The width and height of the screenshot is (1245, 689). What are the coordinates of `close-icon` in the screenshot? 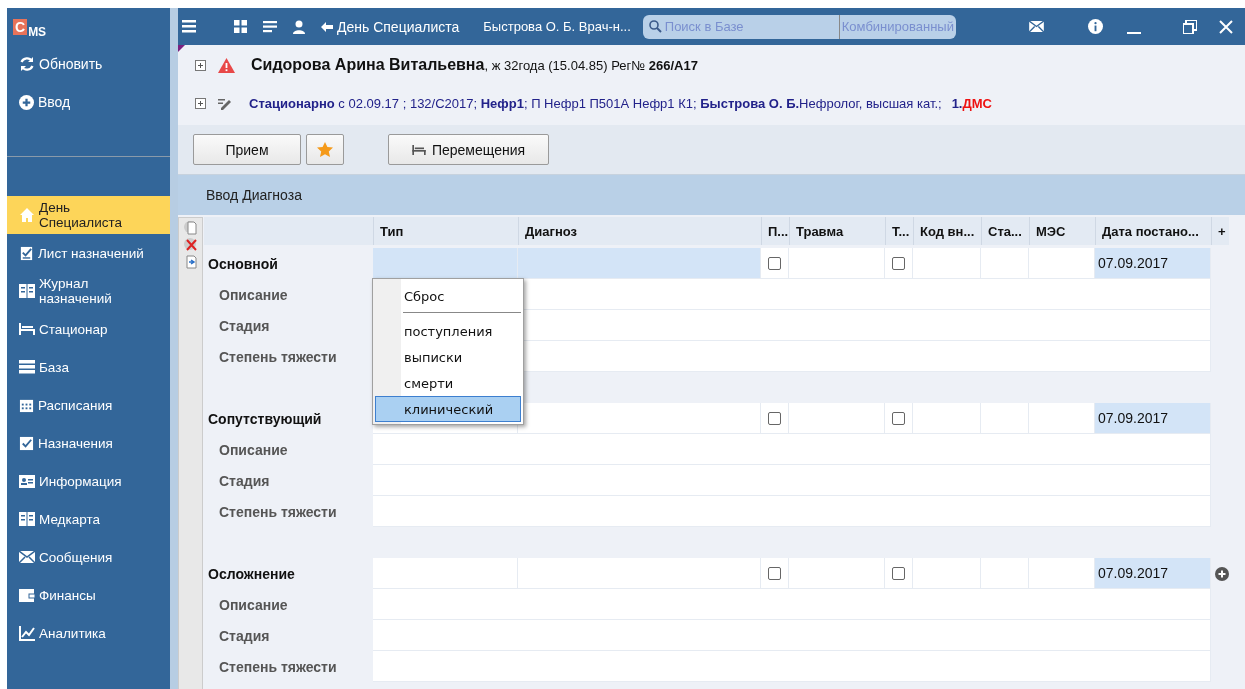 It's located at (1226, 26).